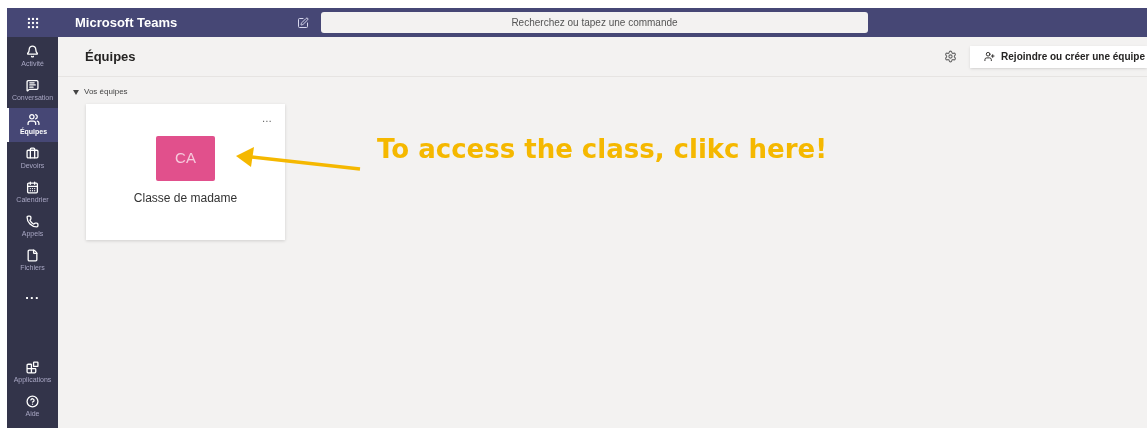  Describe the element at coordinates (110, 56) in the screenshot. I see `page-title: Équipes` at that location.